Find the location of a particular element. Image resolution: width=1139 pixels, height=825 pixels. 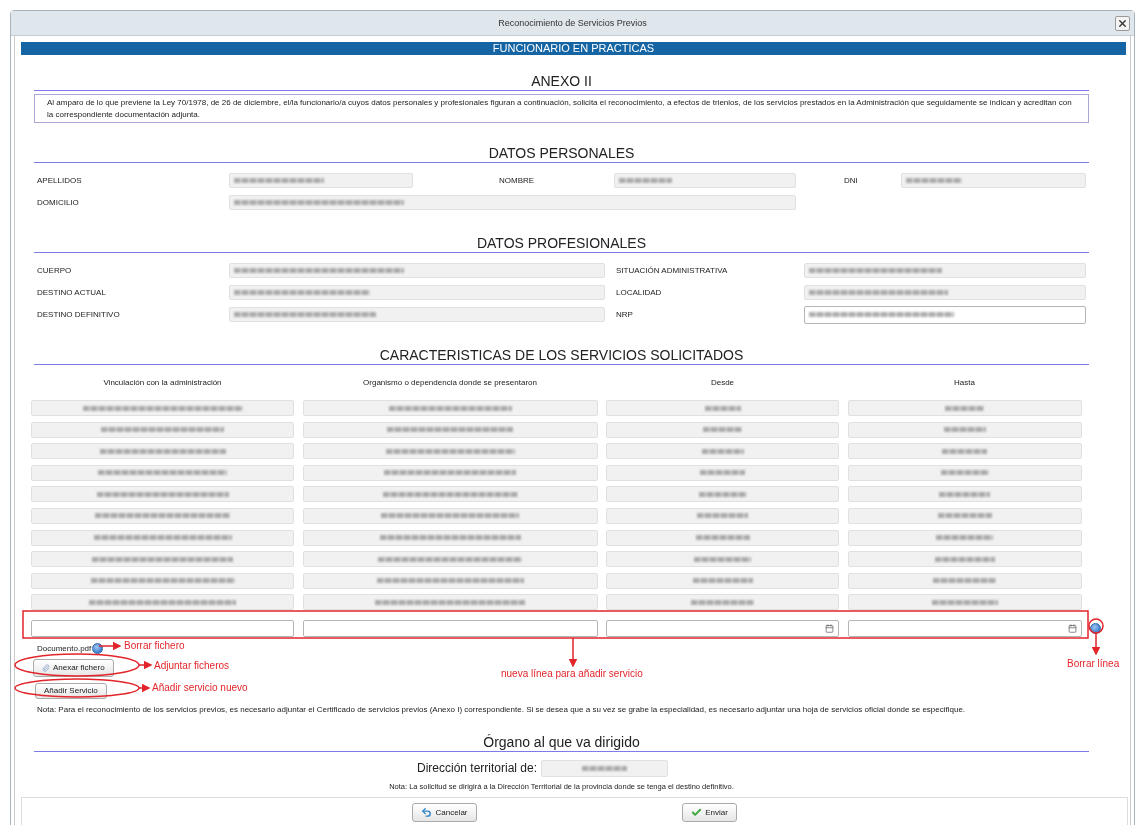

section-heading: DATOS PERSONALES is located at coordinates (561, 153).